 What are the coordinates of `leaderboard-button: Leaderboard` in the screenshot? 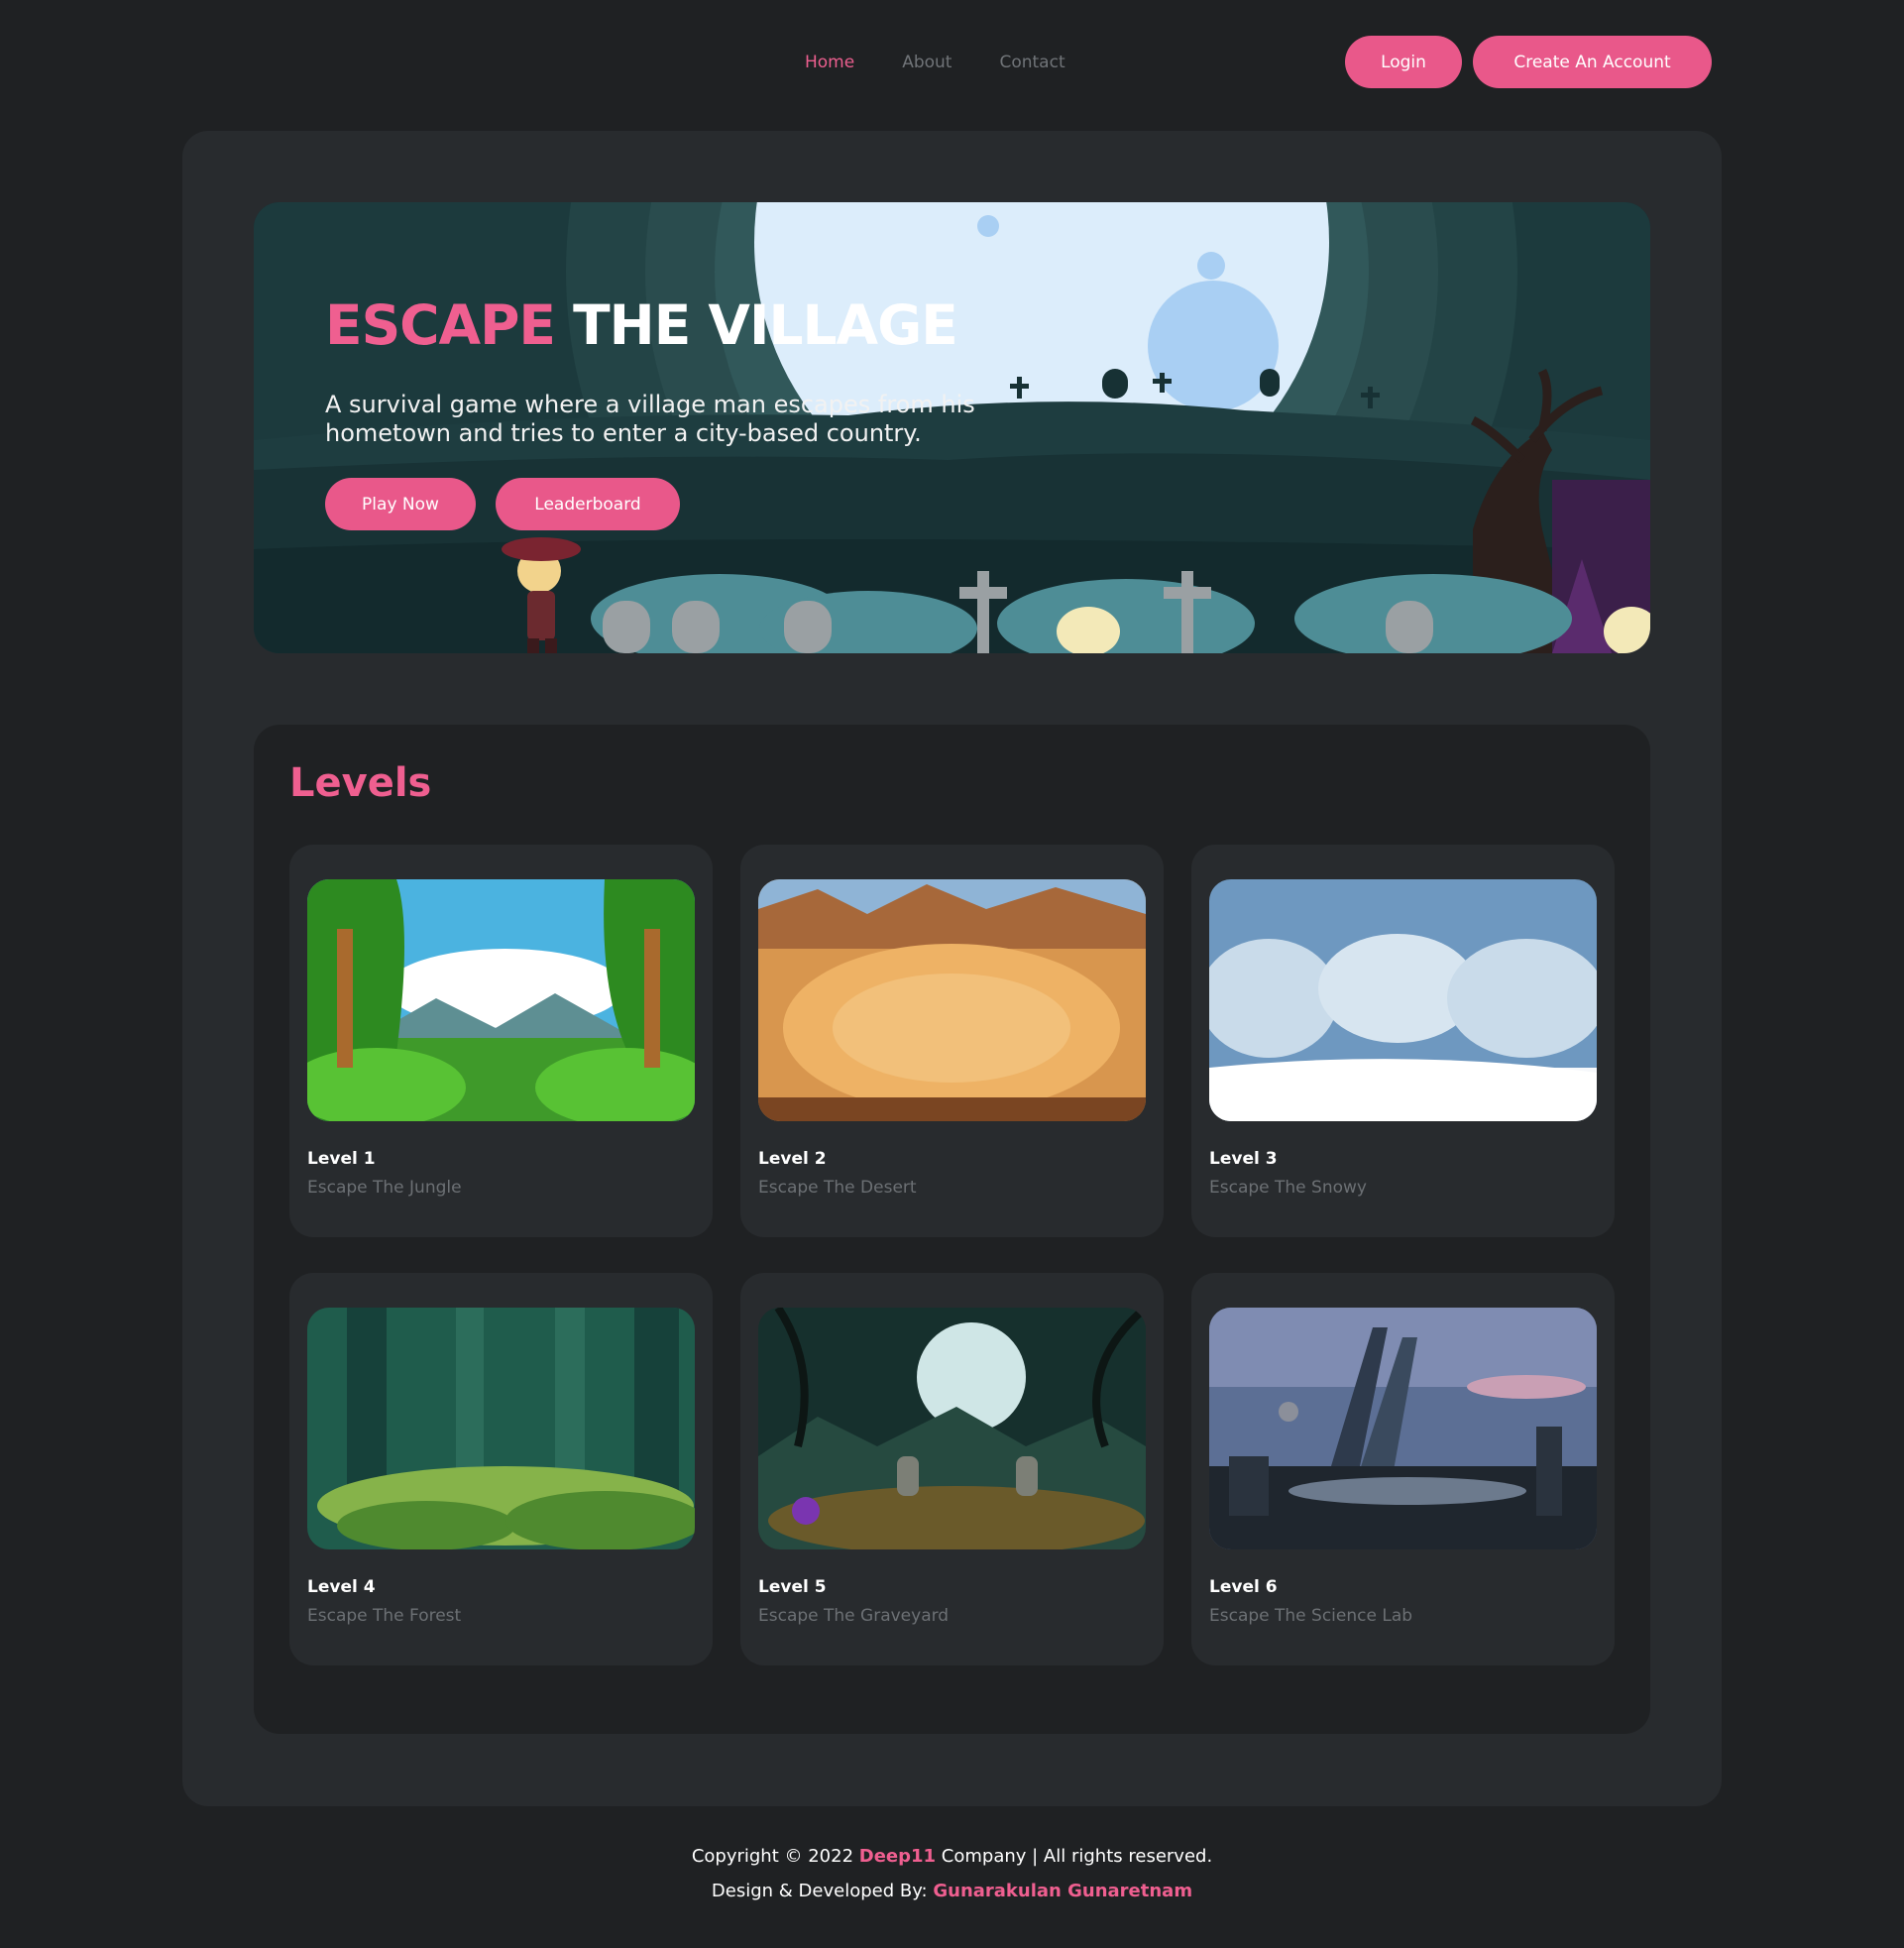 It's located at (588, 504).